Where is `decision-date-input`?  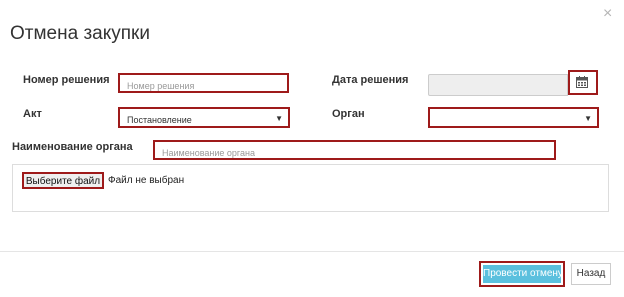
decision-date-input is located at coordinates (498, 85).